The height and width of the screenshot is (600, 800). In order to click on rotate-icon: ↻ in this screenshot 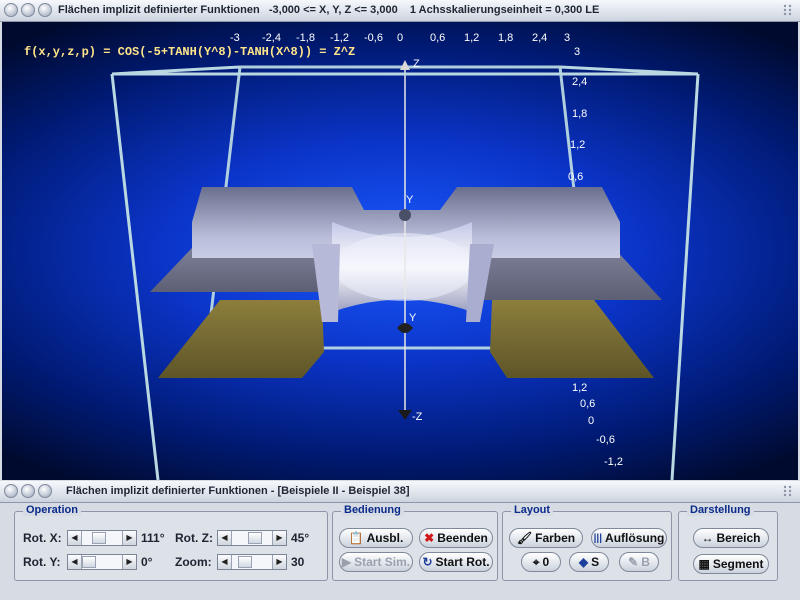, I will do `click(427, 562)`.